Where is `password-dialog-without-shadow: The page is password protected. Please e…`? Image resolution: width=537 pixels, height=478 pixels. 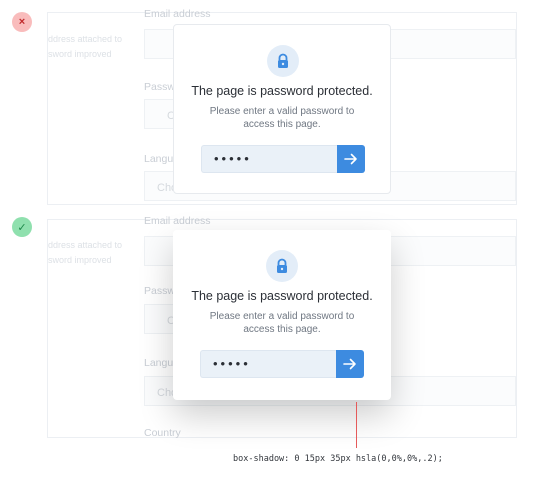
password-dialog-without-shadow: The page is password protected. Please e… is located at coordinates (282, 109).